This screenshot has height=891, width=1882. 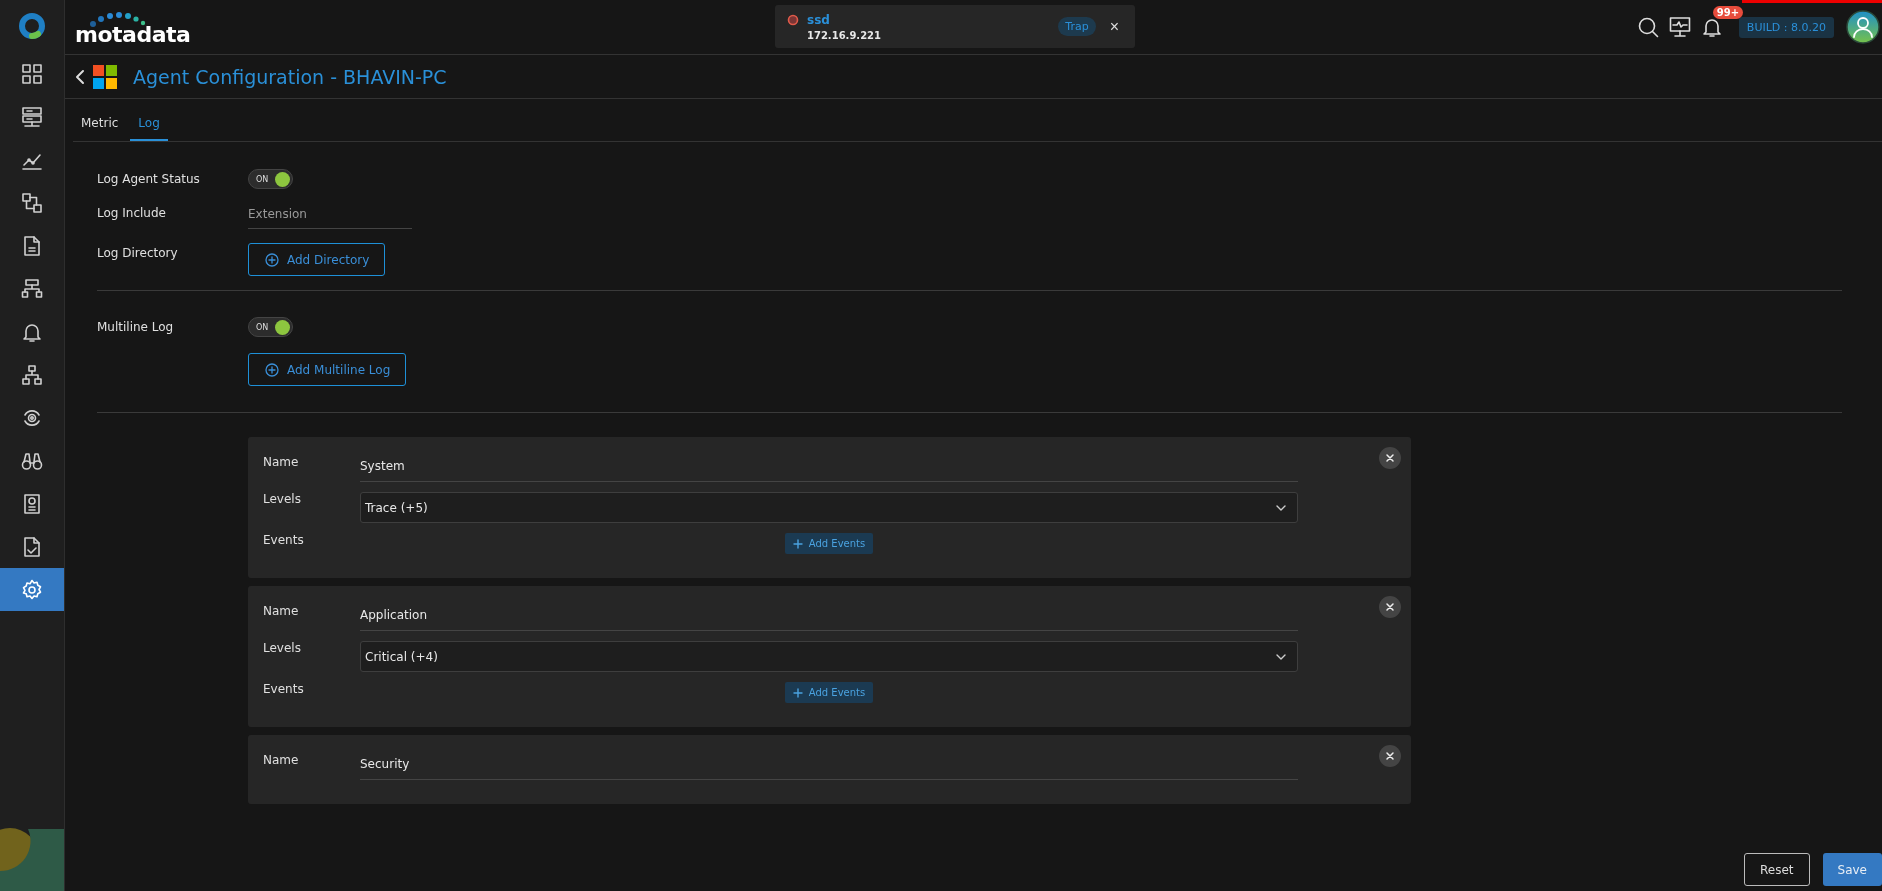 What do you see at coordinates (132, 212) in the screenshot?
I see `field-label: Log Include` at bounding box center [132, 212].